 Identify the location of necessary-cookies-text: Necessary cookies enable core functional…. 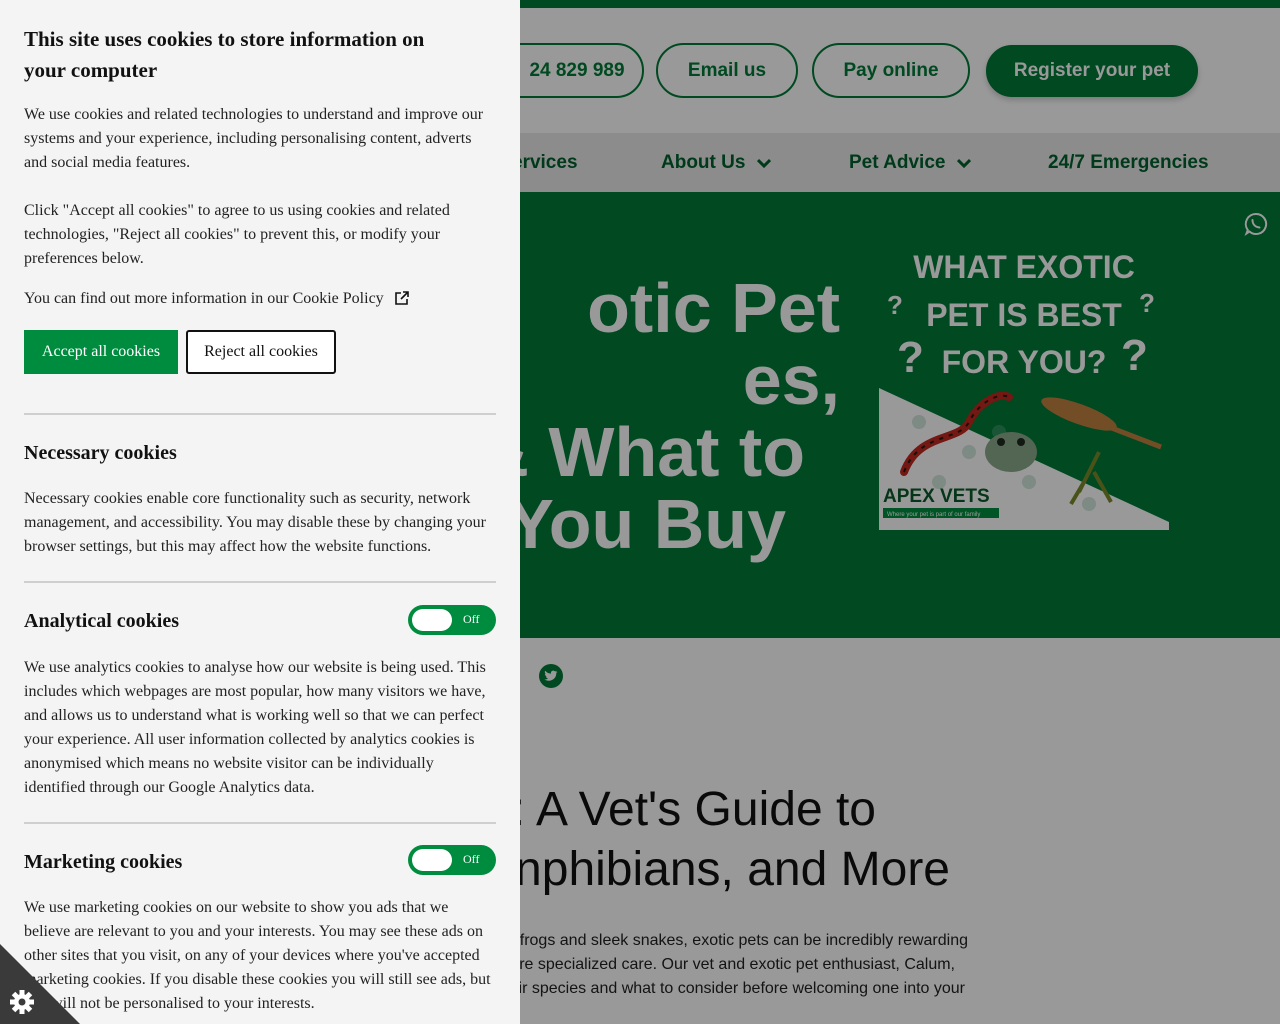
(255, 522).